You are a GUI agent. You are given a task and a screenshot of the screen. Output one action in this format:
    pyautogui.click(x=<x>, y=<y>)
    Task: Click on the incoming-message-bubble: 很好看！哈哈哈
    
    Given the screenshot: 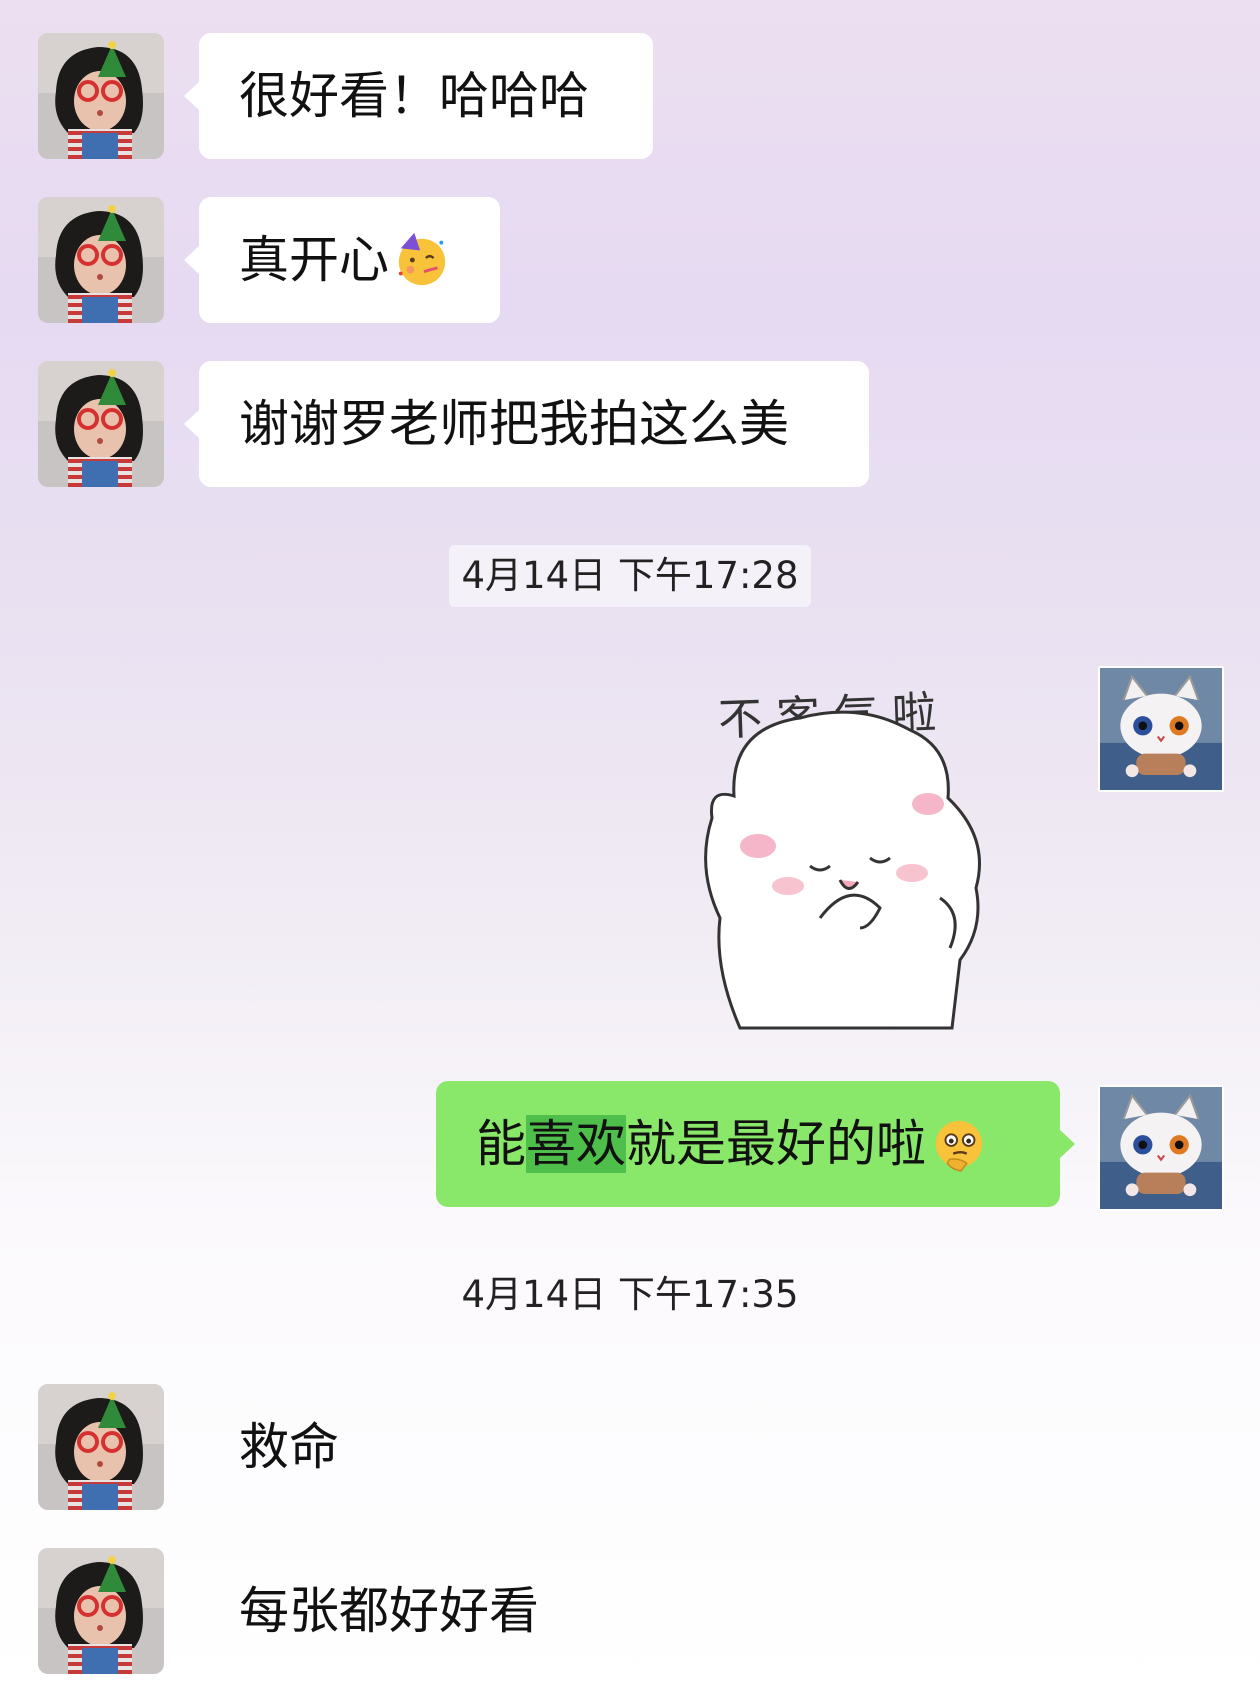 What is the action you would take?
    pyautogui.click(x=418, y=96)
    